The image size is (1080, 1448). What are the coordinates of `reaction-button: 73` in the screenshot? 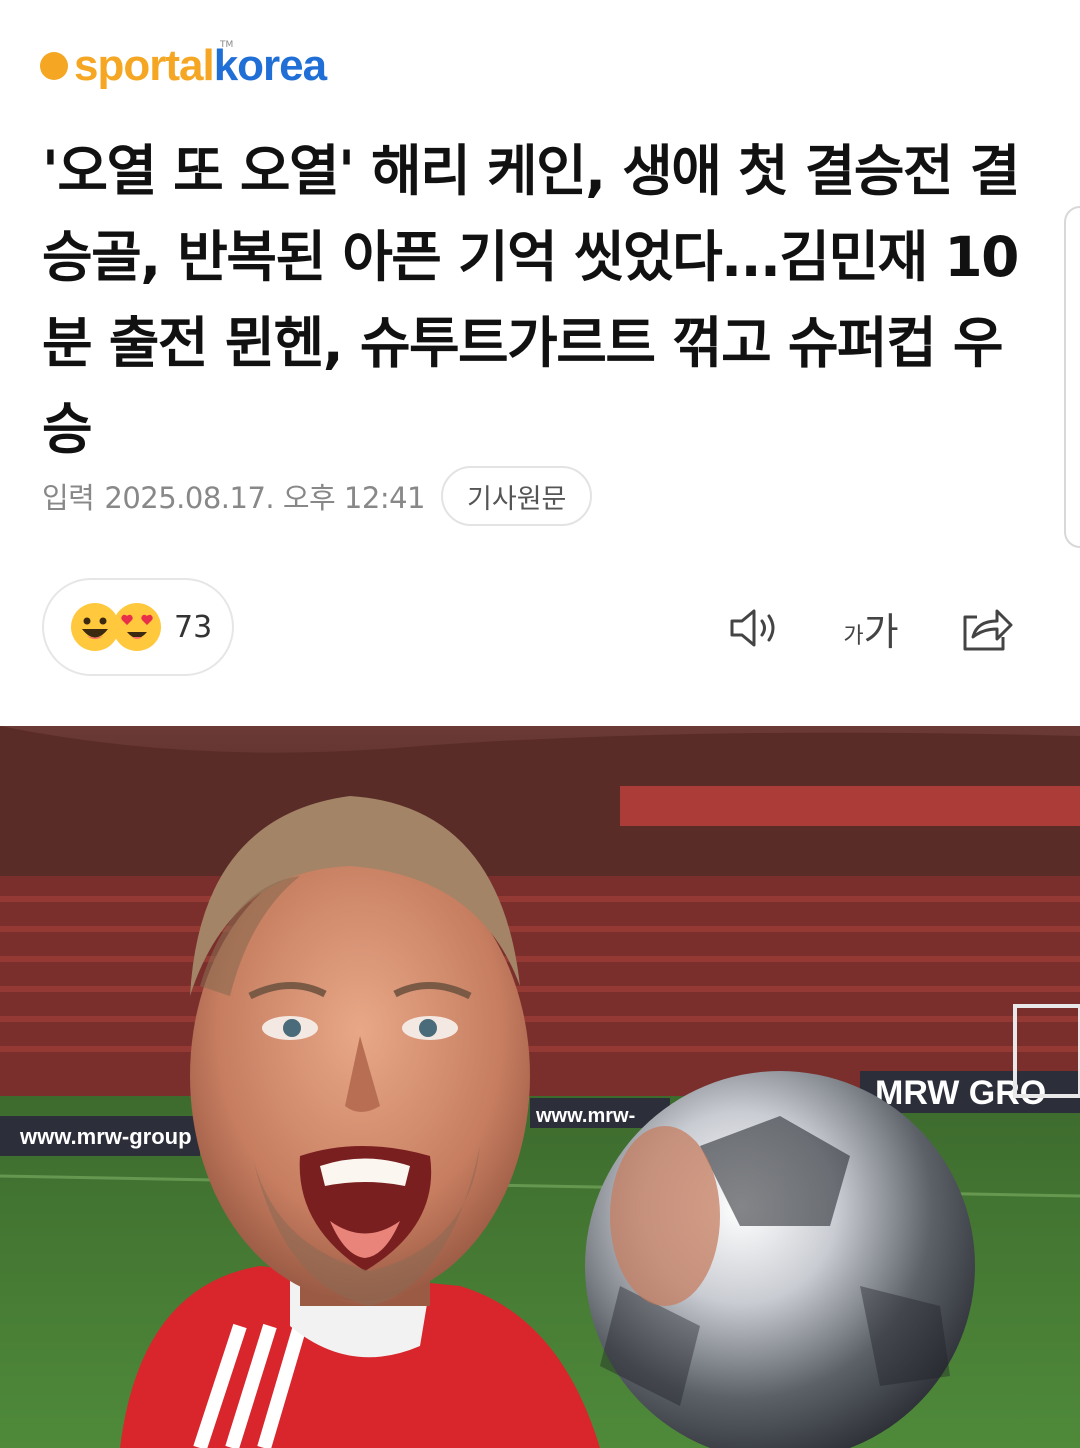 It's located at (138, 627).